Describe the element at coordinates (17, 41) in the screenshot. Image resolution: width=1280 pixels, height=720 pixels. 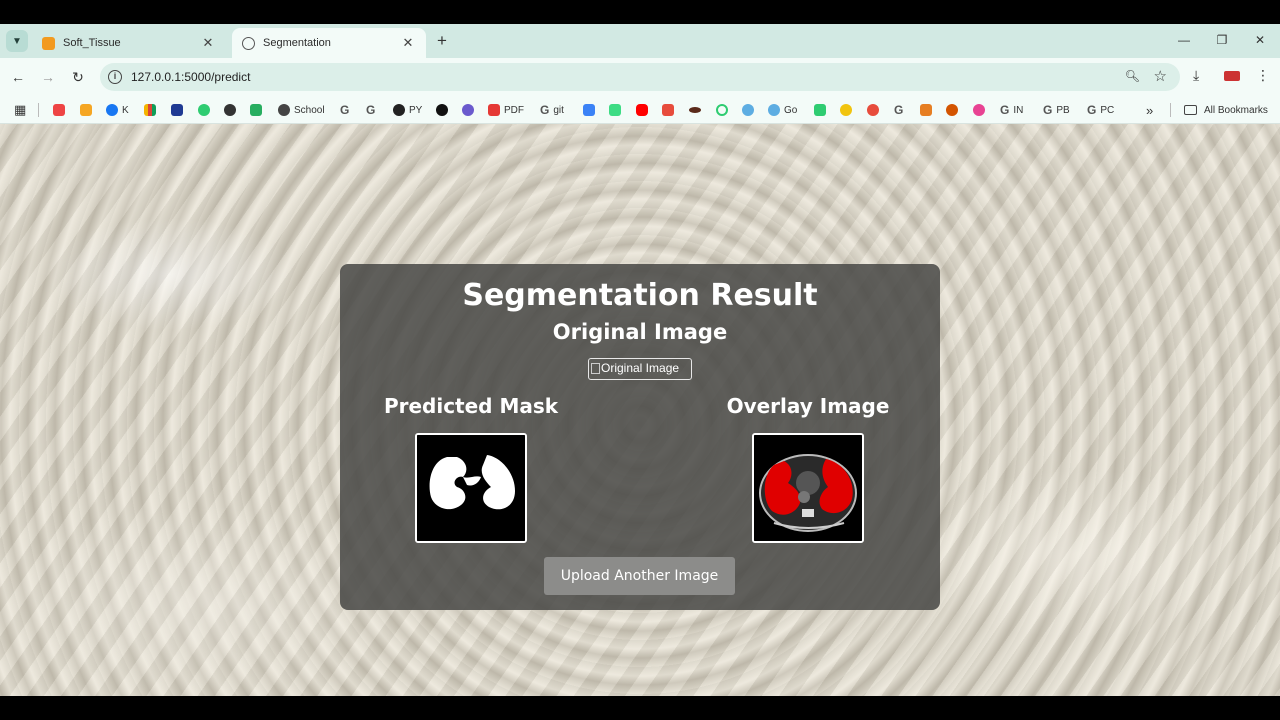
I see `tab-search-icon: ▼` at that location.